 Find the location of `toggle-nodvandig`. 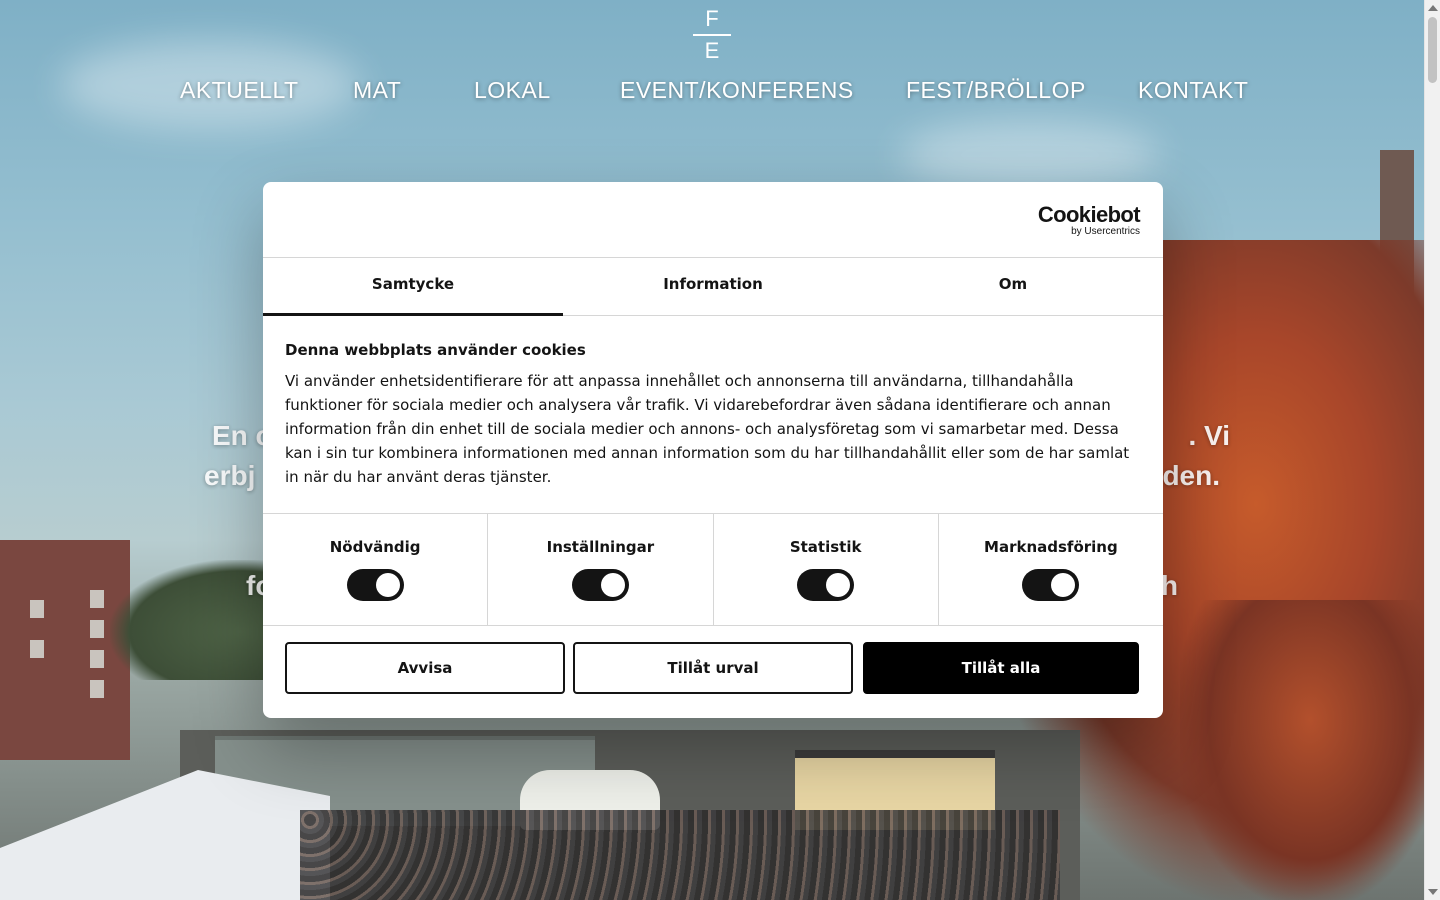

toggle-nodvandig is located at coordinates (375, 585).